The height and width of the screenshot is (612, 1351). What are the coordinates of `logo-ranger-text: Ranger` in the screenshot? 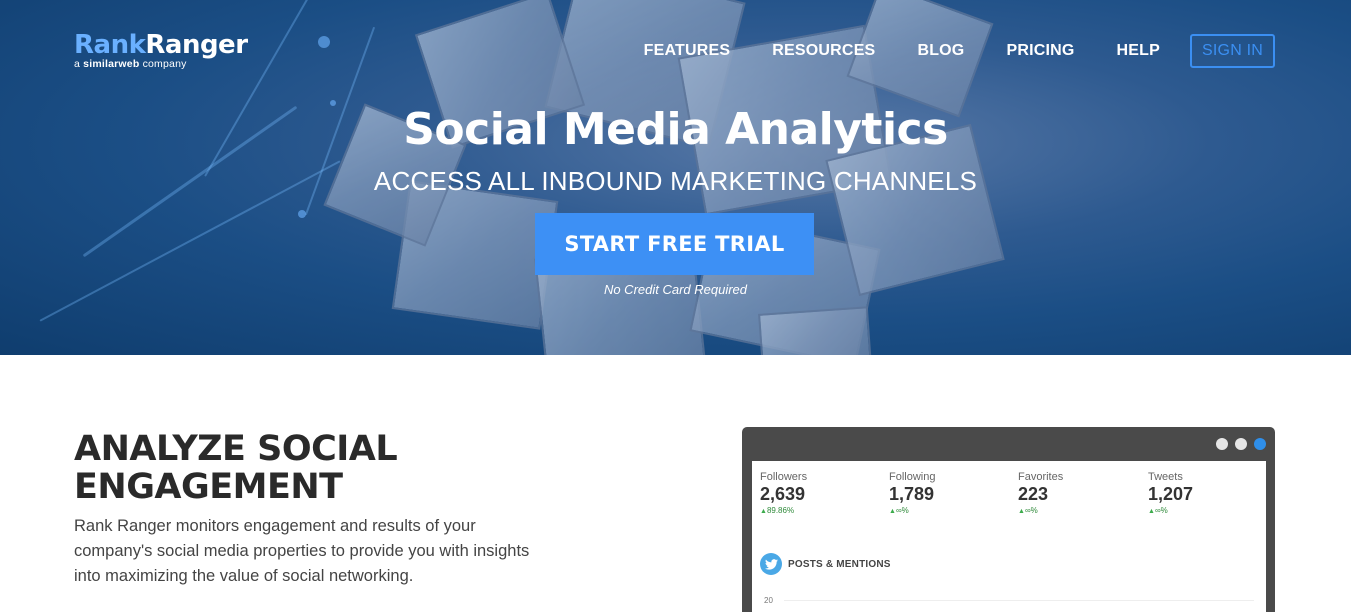 It's located at (196, 45).